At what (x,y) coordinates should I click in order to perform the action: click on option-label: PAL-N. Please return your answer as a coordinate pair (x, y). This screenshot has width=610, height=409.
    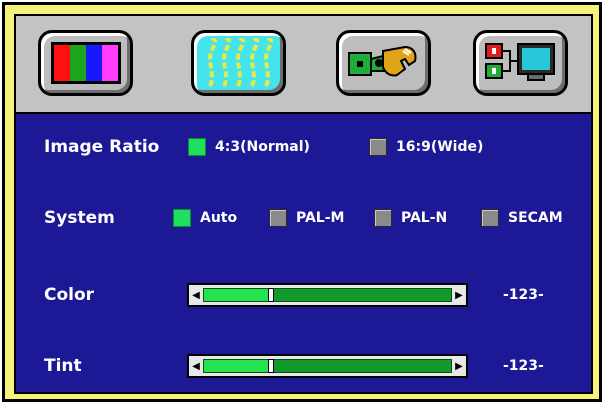
    Looking at the image, I should click on (424, 218).